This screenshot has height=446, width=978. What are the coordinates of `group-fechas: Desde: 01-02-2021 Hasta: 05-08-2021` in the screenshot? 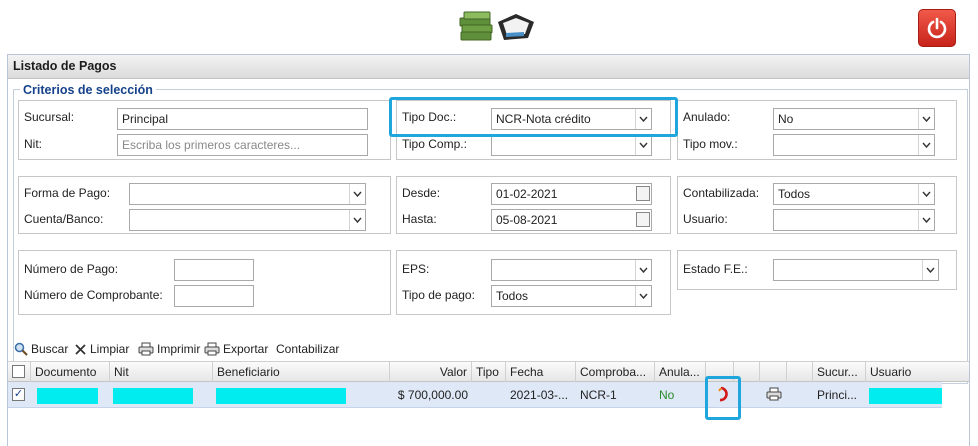 It's located at (533, 205).